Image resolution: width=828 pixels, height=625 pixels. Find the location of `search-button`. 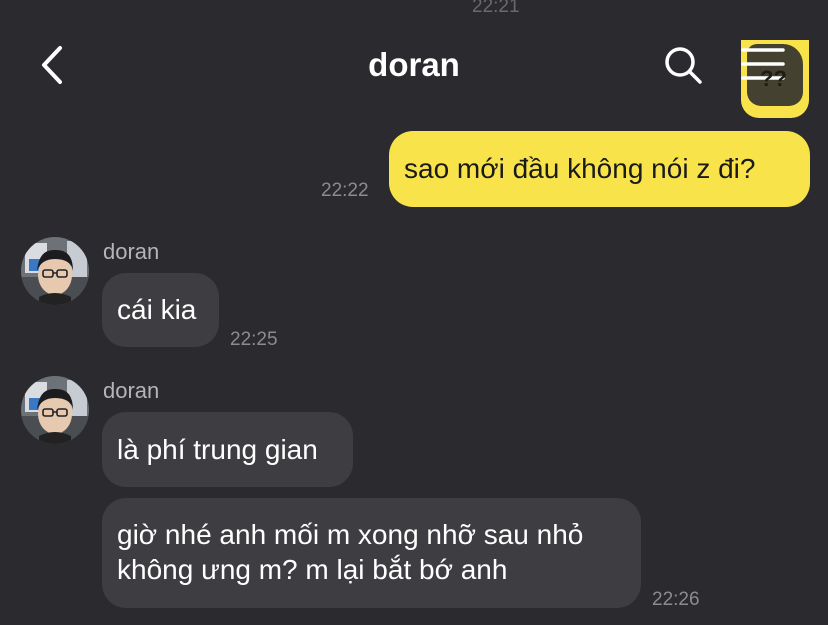

search-button is located at coordinates (683, 65).